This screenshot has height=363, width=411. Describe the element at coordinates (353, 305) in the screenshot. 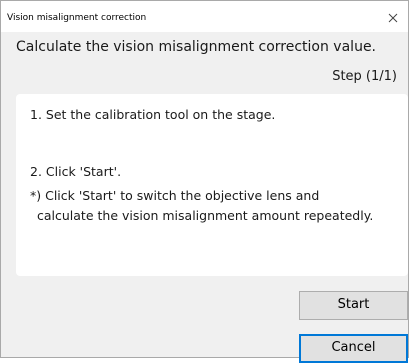

I see `start-button: Start` at that location.